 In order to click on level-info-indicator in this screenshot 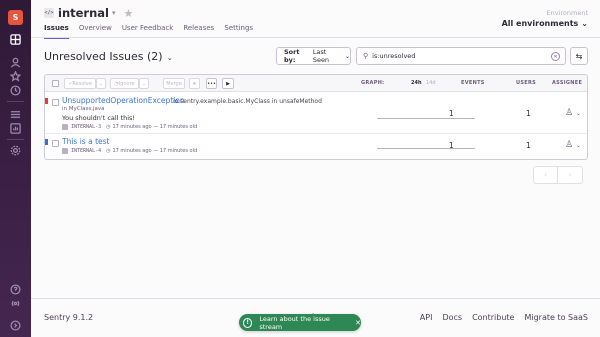, I will do `click(46, 142)`.